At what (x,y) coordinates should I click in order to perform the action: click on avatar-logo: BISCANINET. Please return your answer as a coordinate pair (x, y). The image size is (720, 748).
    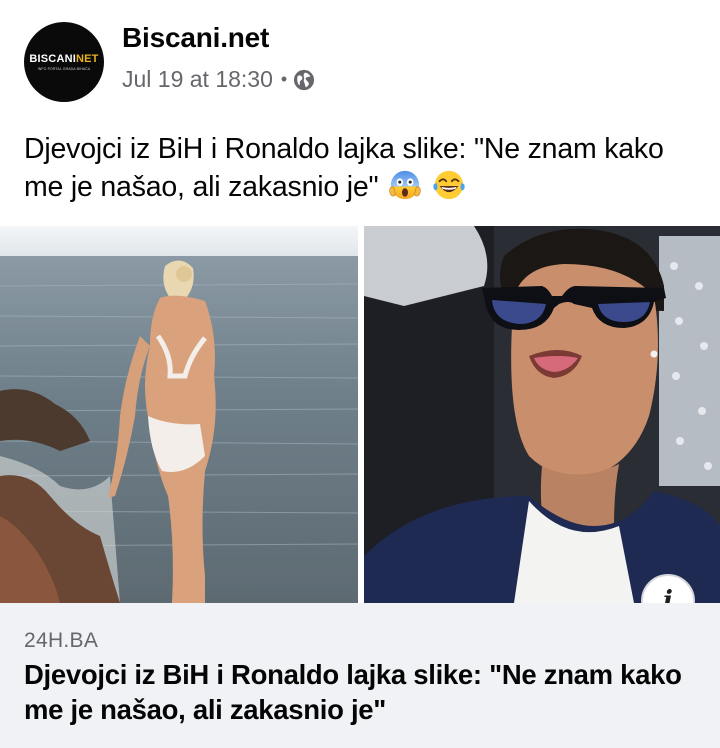
    Looking at the image, I should click on (64, 58).